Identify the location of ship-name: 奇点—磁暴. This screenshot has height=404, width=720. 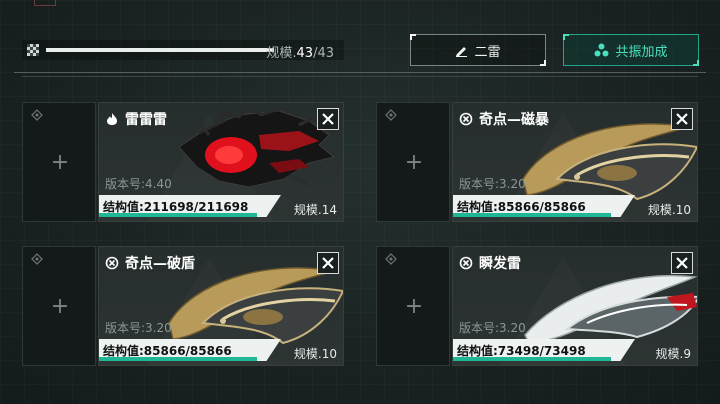
(504, 119).